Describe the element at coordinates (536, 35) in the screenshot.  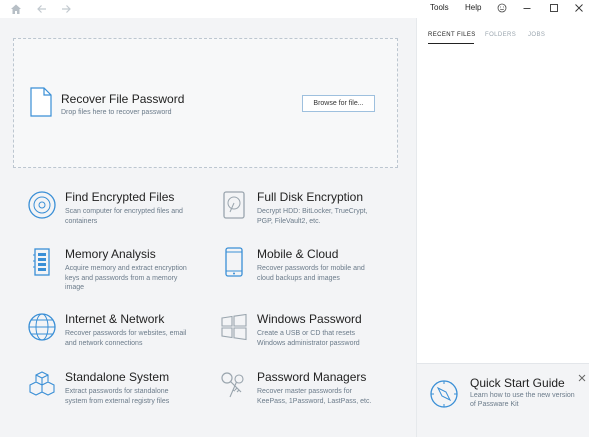
I see `tab-jobs: JOBS` at that location.